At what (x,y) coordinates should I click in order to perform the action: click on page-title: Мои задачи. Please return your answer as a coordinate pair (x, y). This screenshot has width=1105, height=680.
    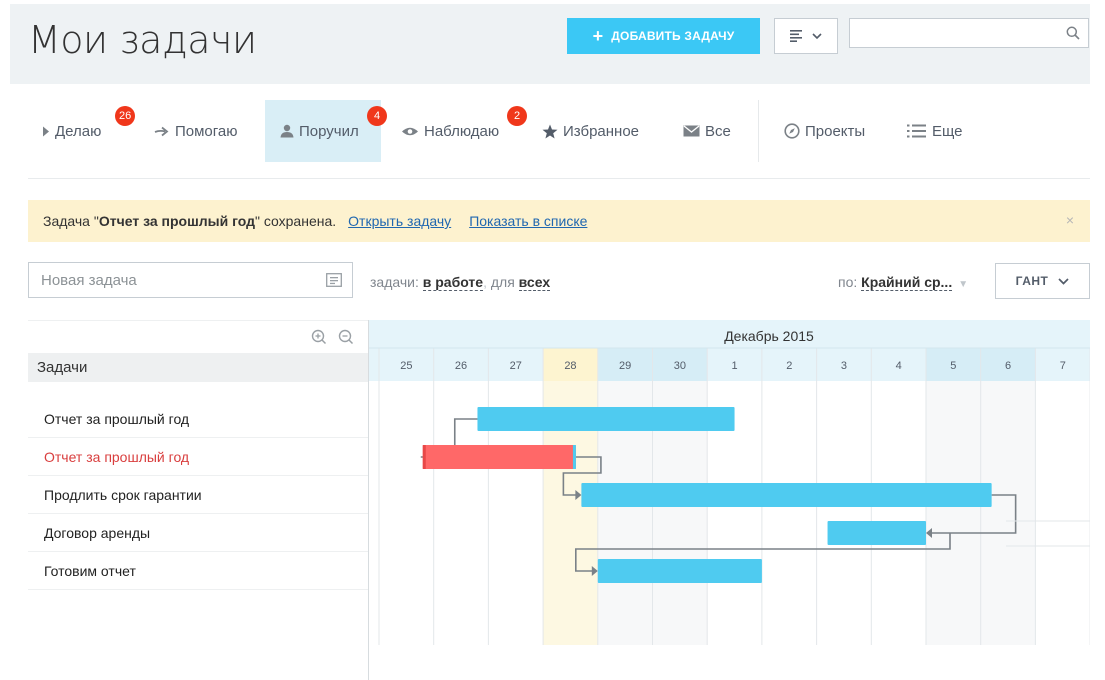
    Looking at the image, I should click on (142, 40).